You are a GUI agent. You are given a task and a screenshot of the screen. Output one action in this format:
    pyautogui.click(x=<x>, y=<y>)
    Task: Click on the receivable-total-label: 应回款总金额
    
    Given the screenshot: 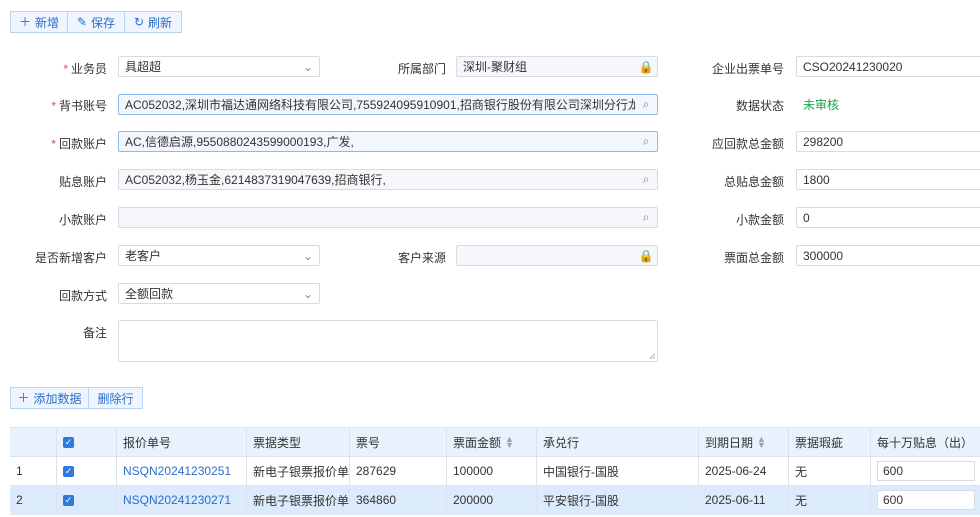 What is the action you would take?
    pyautogui.click(x=747, y=144)
    